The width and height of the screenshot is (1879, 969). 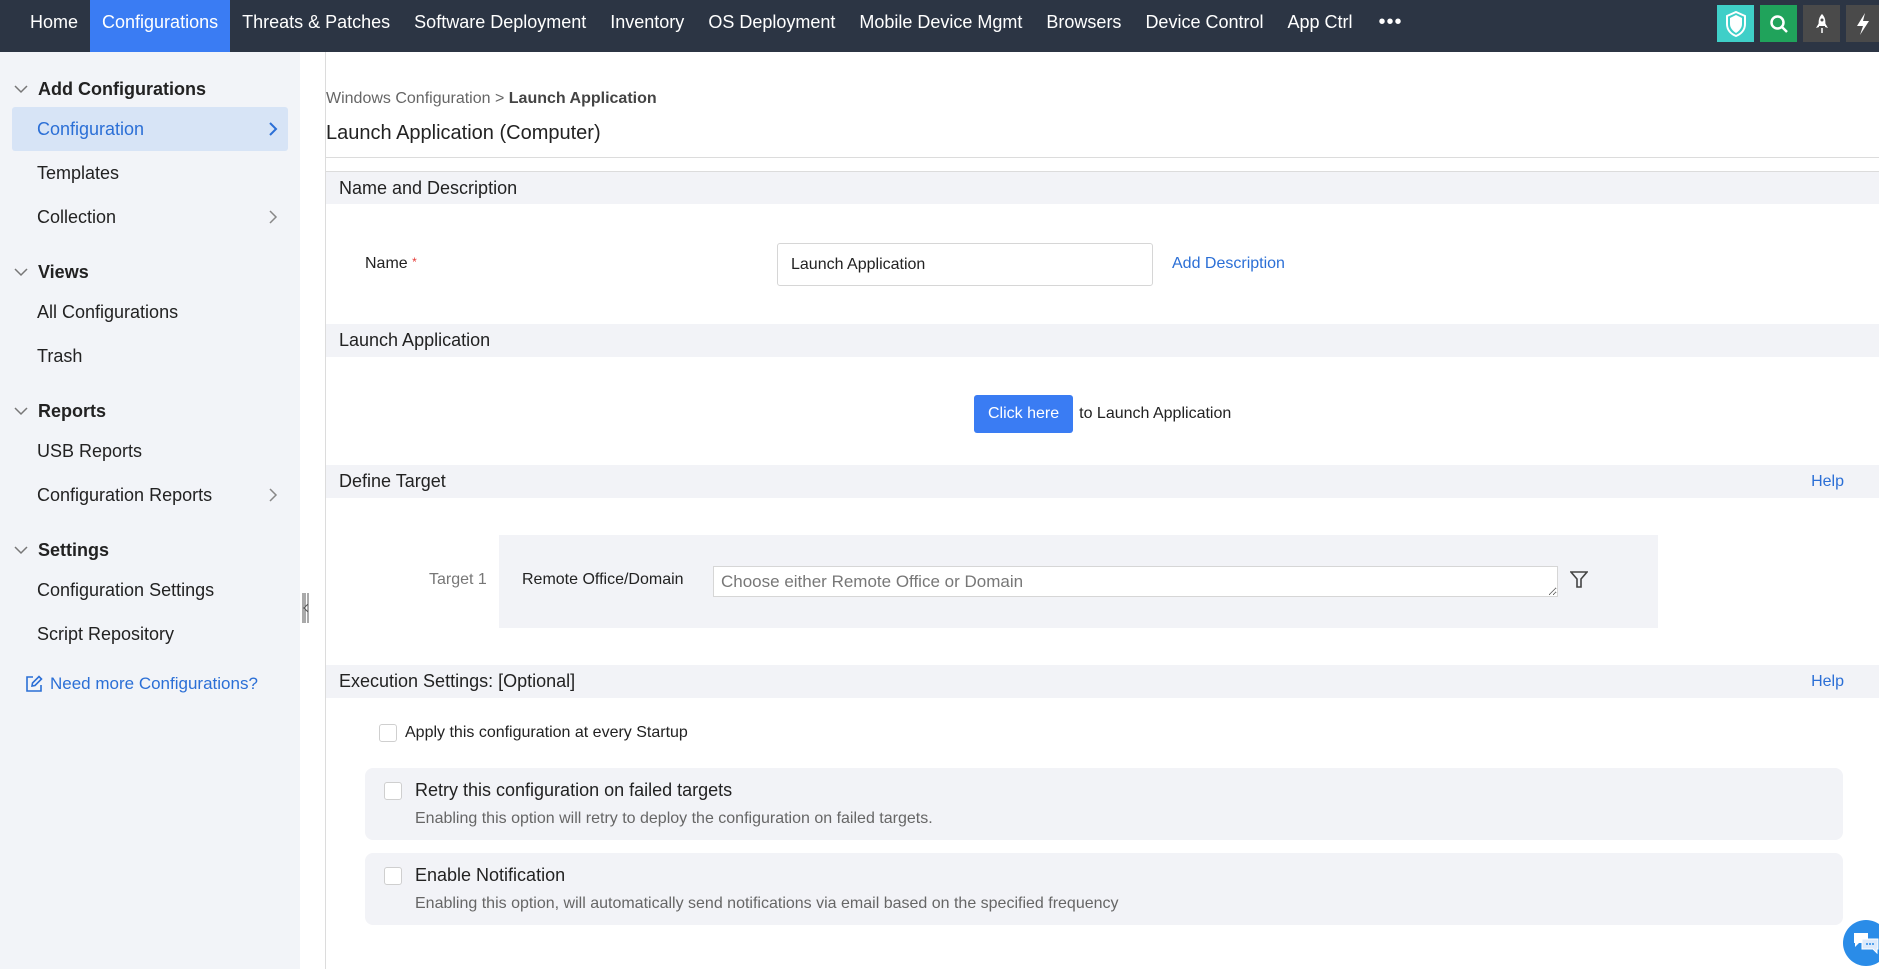 I want to click on sidebar-group-header: Views, so click(x=150, y=272).